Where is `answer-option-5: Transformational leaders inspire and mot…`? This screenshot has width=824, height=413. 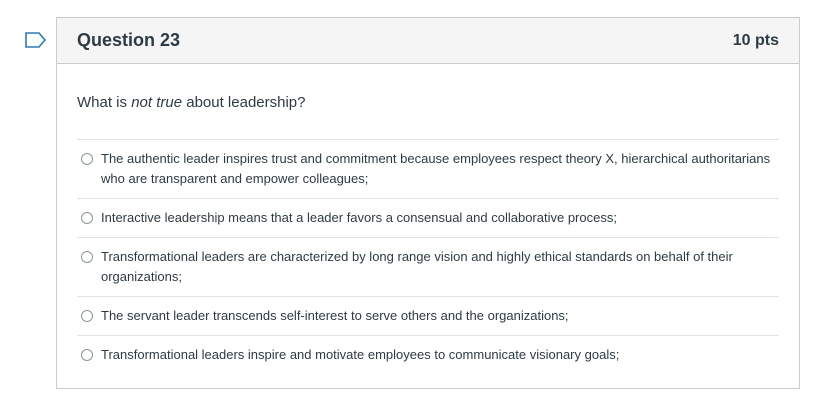 answer-option-5: Transformational leaders inspire and mot… is located at coordinates (428, 355).